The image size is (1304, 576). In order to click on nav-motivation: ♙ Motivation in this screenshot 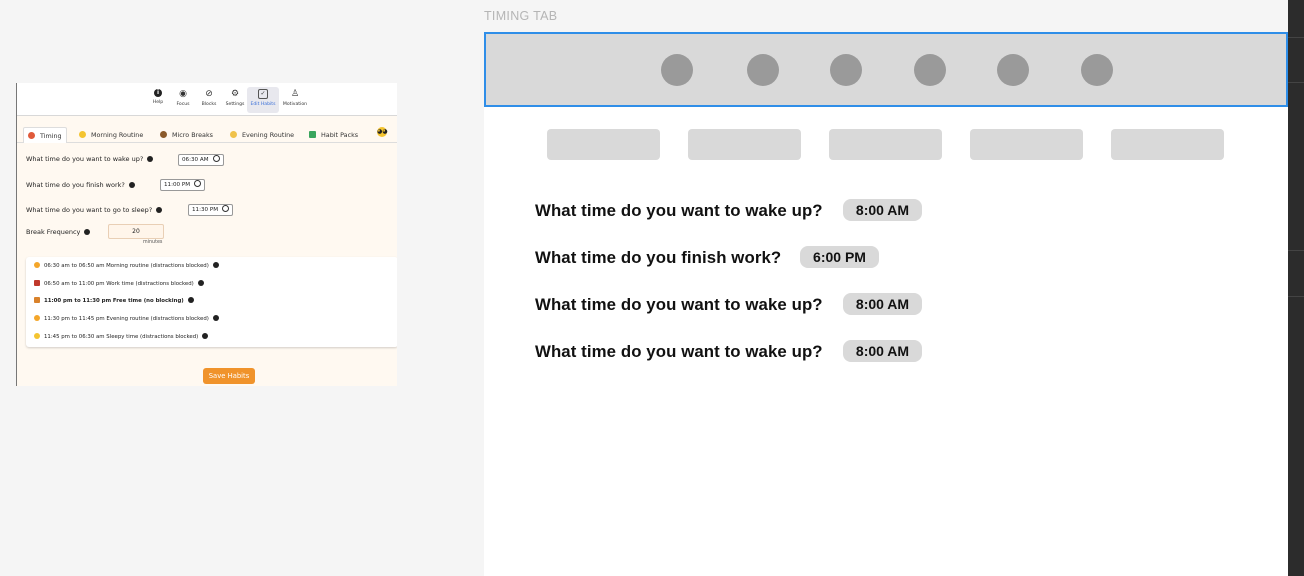, I will do `click(295, 98)`.